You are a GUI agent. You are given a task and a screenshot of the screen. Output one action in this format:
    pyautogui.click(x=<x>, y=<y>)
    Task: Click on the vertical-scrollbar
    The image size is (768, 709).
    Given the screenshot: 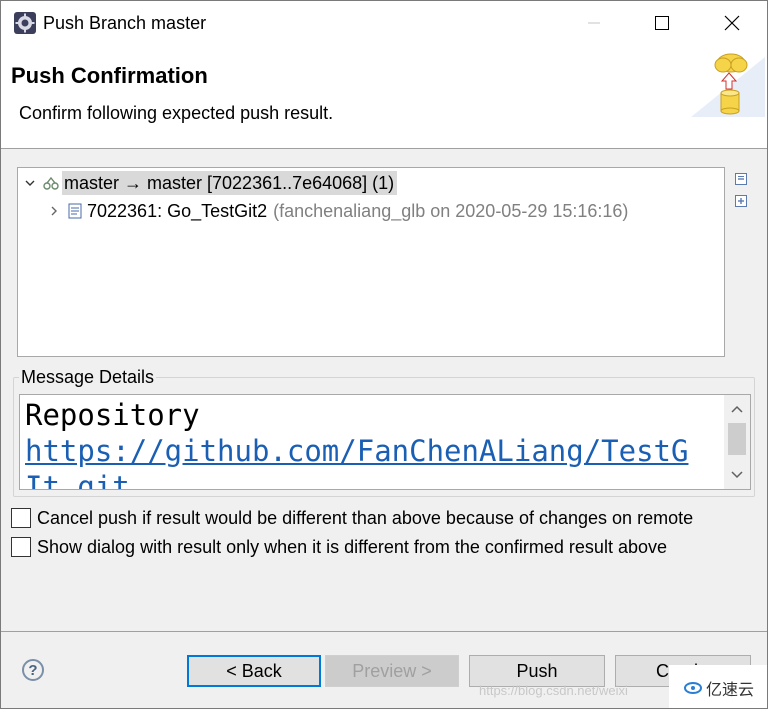 What is the action you would take?
    pyautogui.click(x=737, y=442)
    